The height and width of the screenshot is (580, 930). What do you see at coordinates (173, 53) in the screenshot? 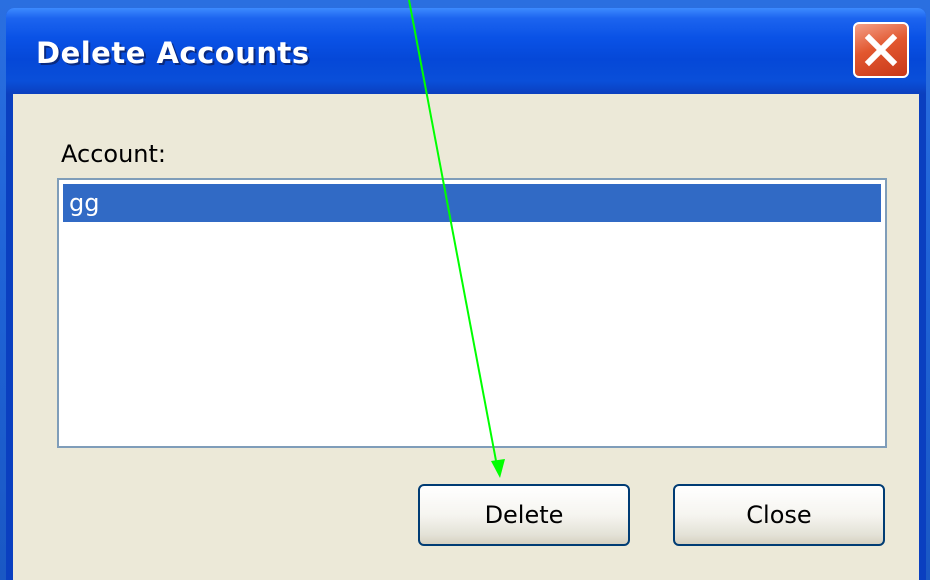
I see `window-title: Delete Accounts` at bounding box center [173, 53].